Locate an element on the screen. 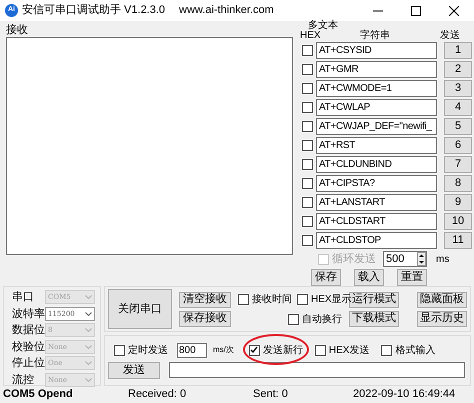 This screenshot has width=474, height=403. setting-label: 波特率 is located at coordinates (28, 314).